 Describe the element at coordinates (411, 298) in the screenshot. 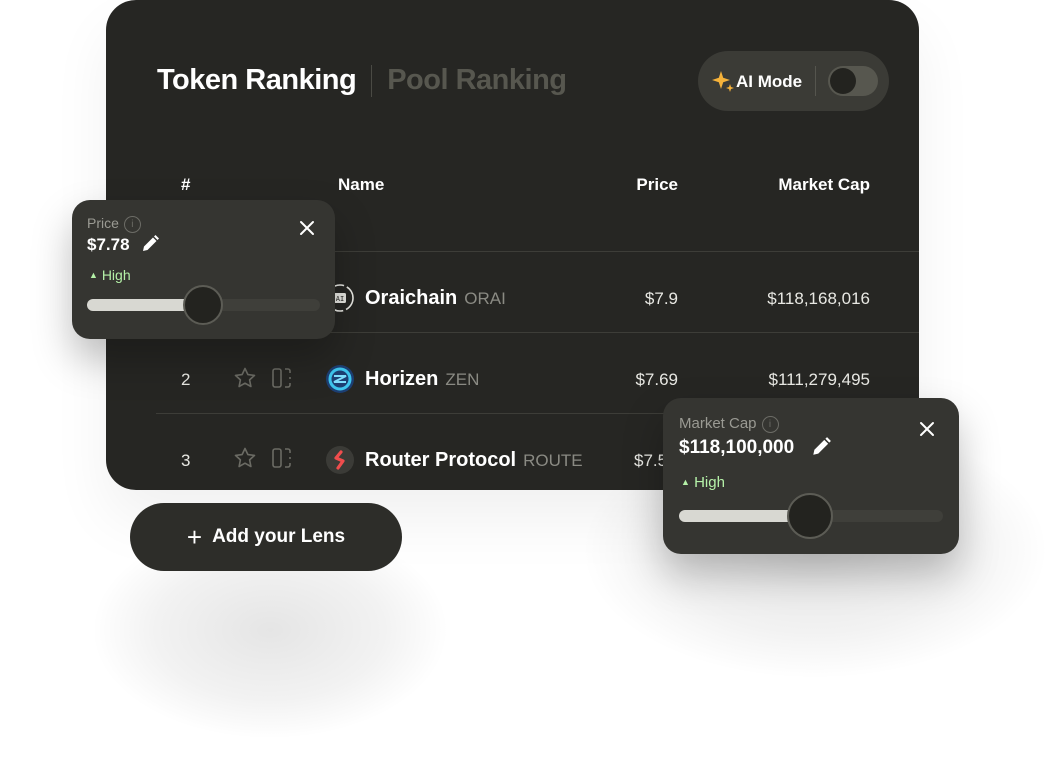

I see `token-name: Oraichain` at that location.